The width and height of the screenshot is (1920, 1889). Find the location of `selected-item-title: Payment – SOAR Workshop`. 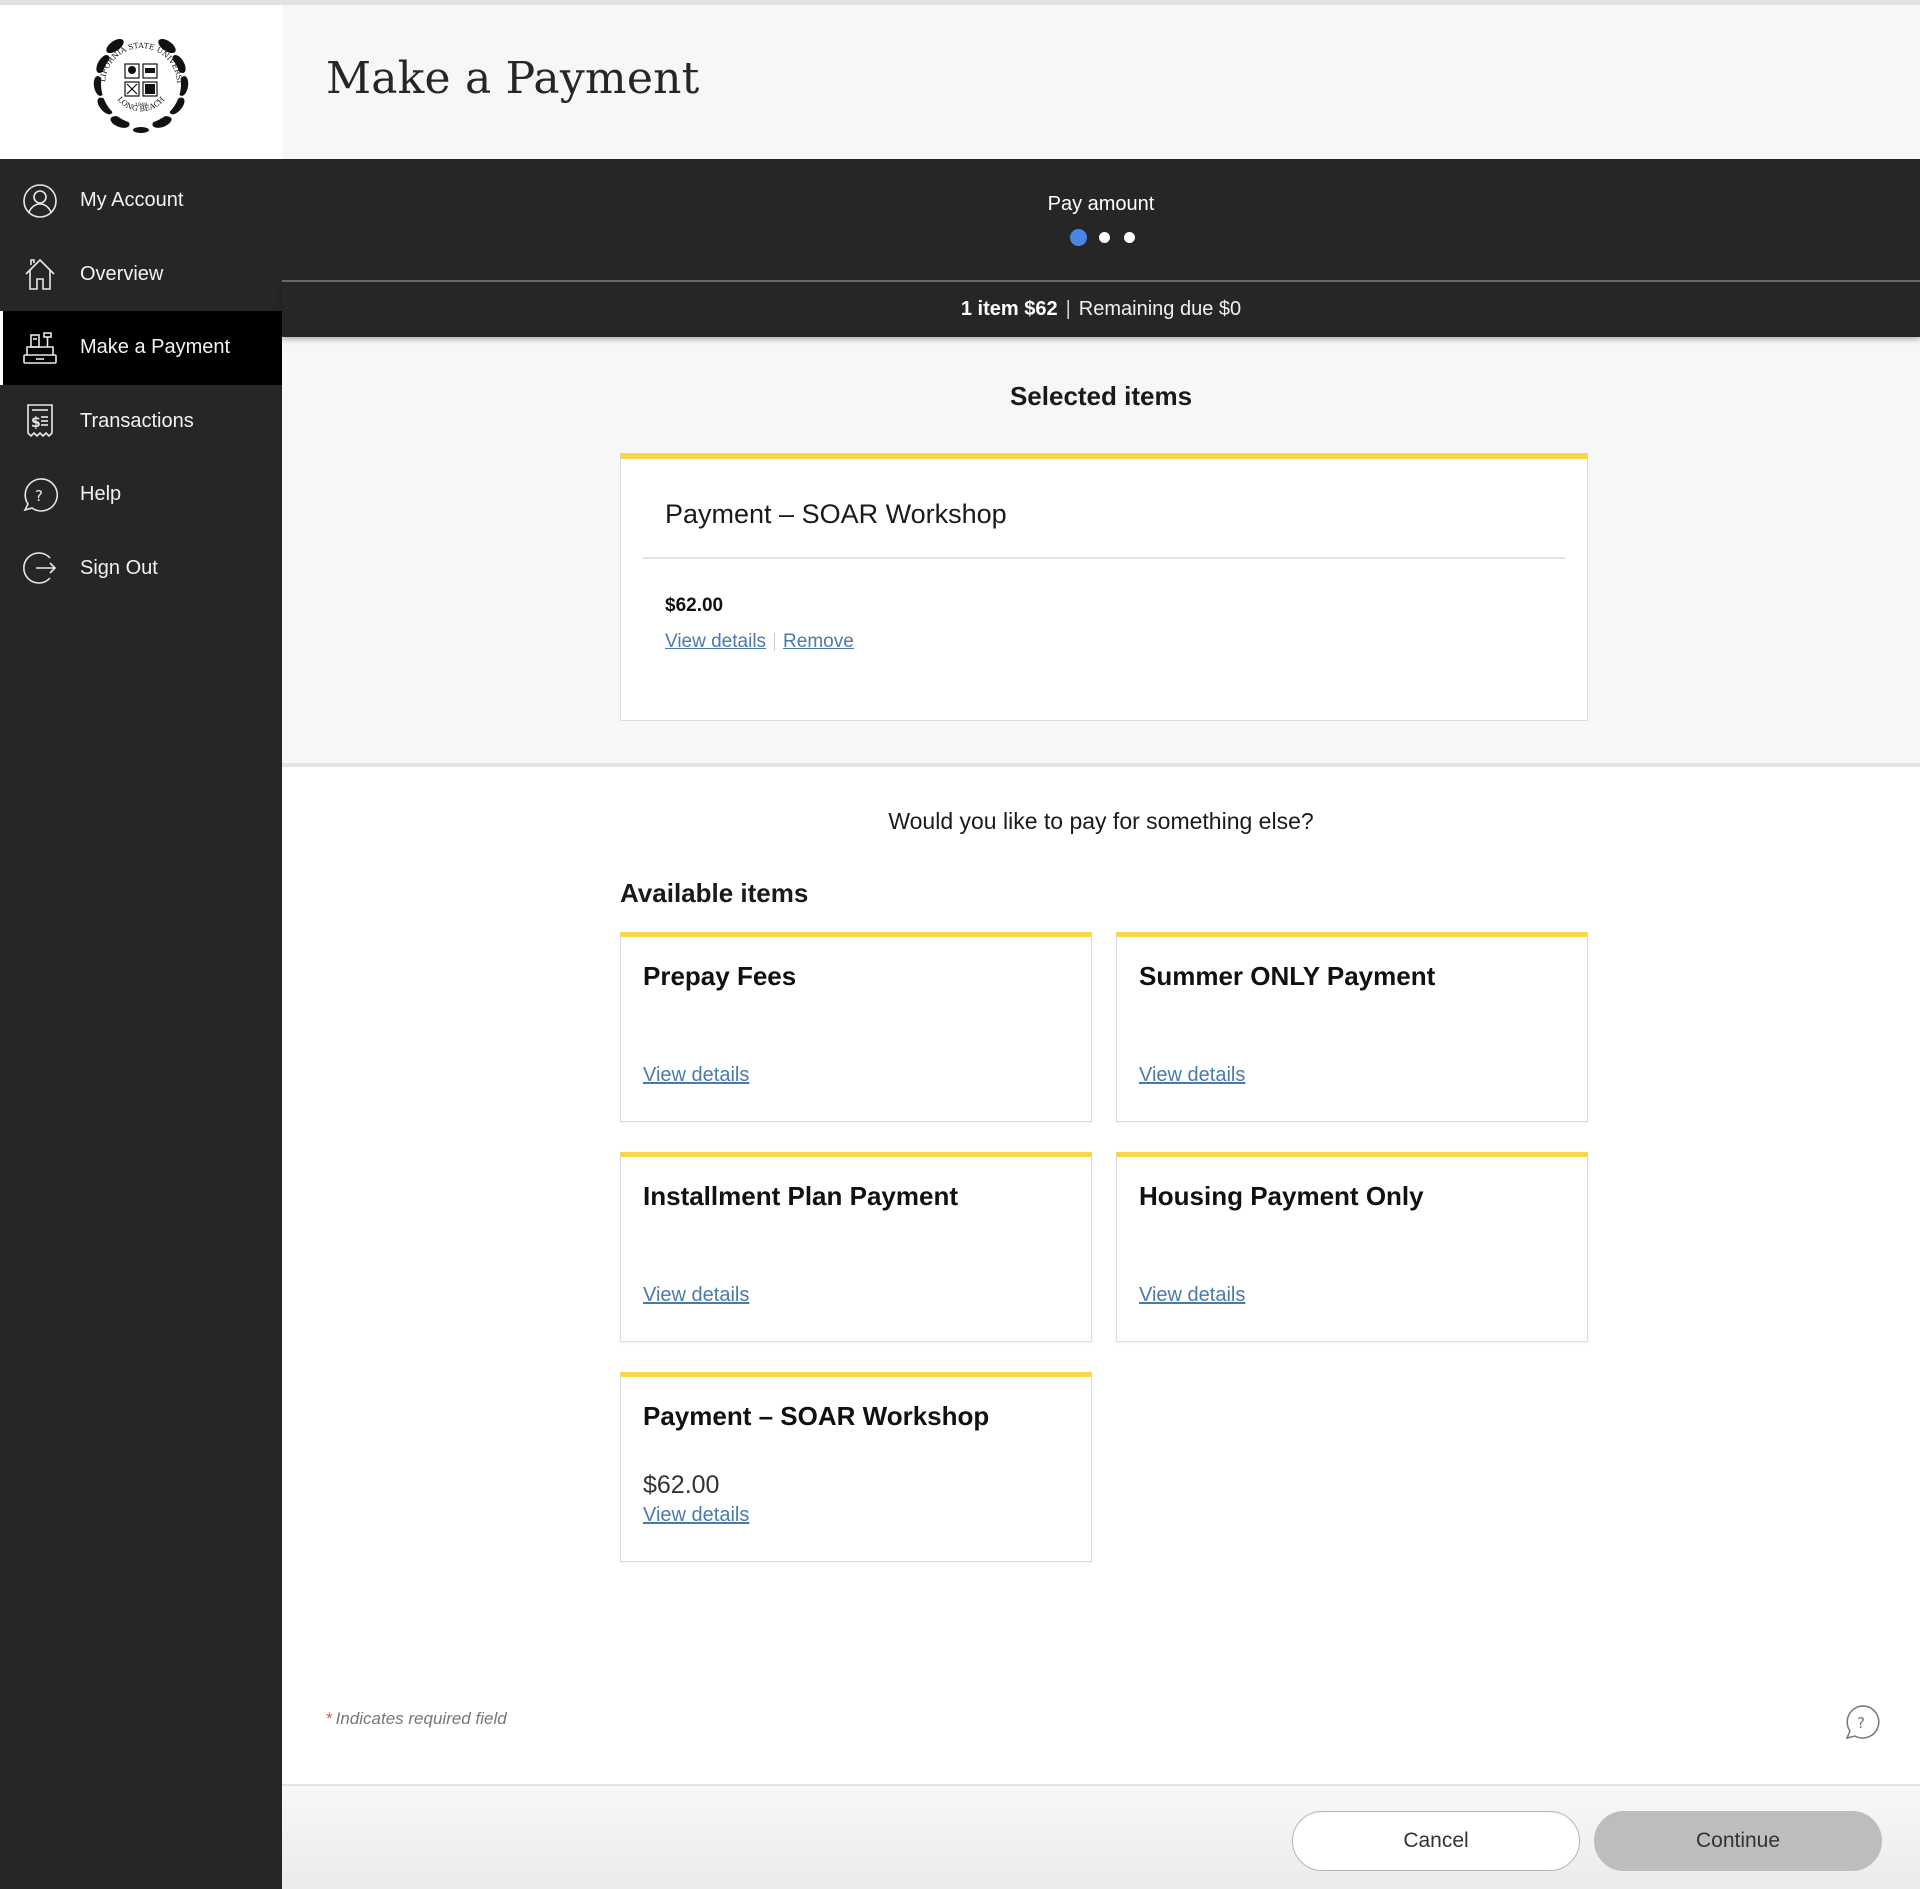

selected-item-title: Payment – SOAR Workshop is located at coordinates (836, 514).